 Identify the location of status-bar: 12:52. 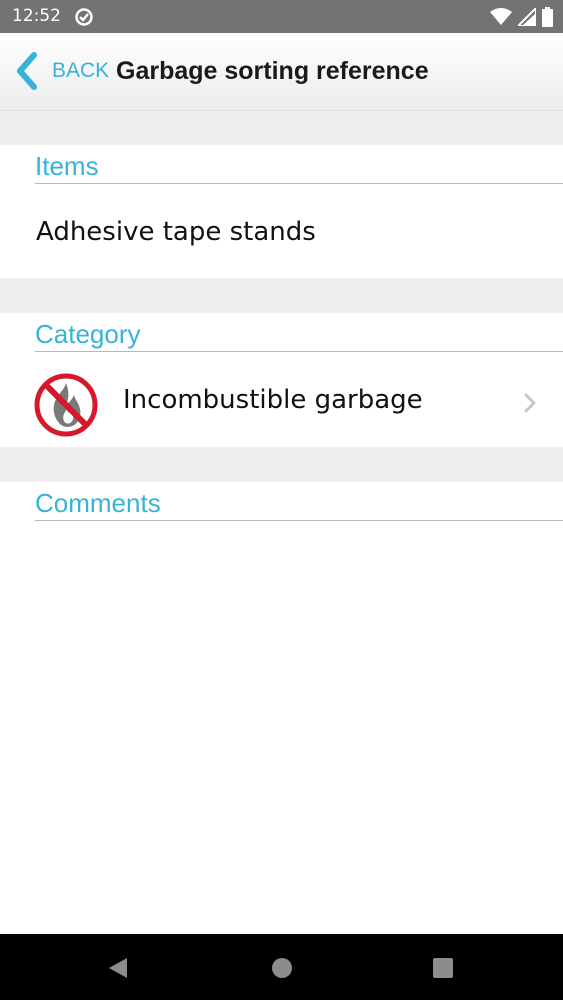
(281, 16).